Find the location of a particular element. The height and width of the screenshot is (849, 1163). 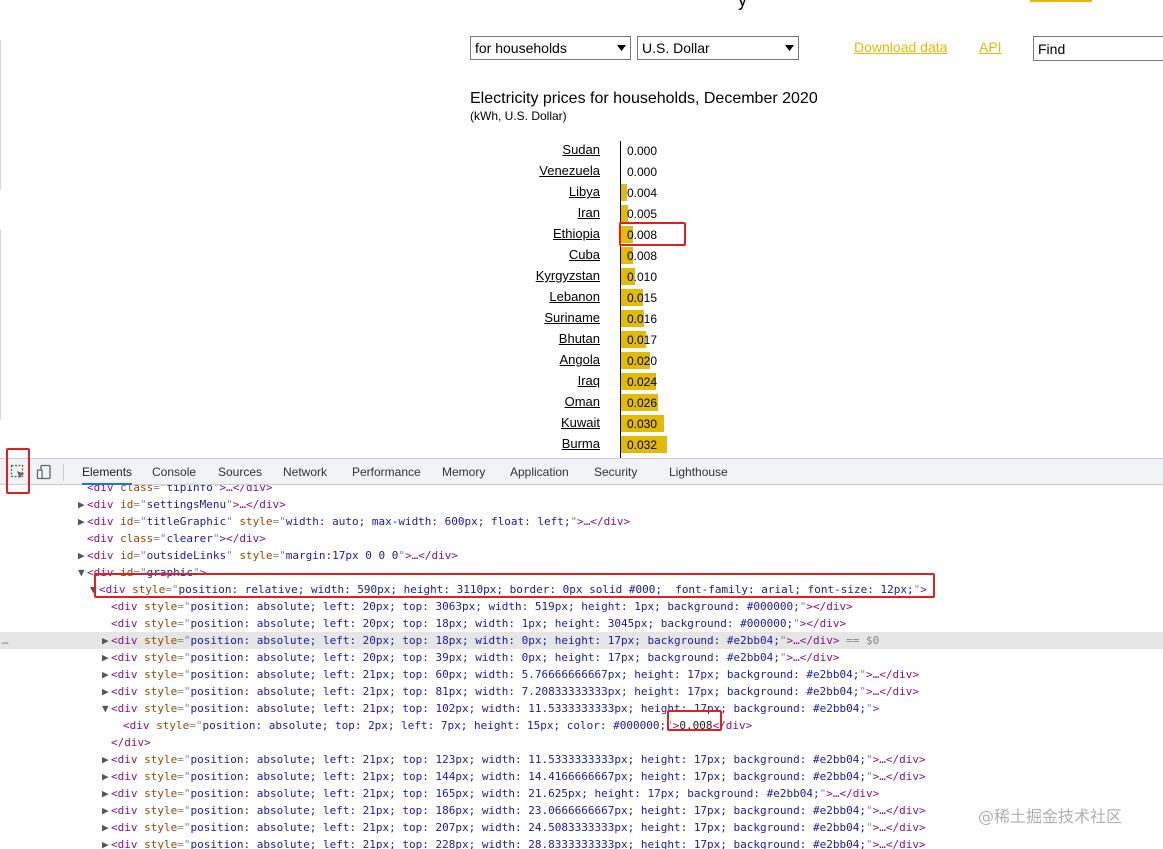

country-link: Suriname is located at coordinates (572, 317).